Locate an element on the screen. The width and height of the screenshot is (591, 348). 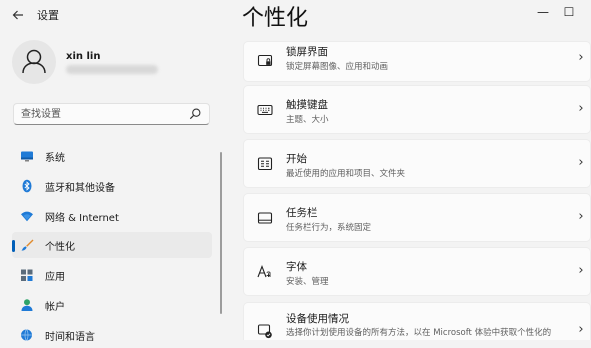
card-subtitle: 安装、管理 is located at coordinates (307, 282).